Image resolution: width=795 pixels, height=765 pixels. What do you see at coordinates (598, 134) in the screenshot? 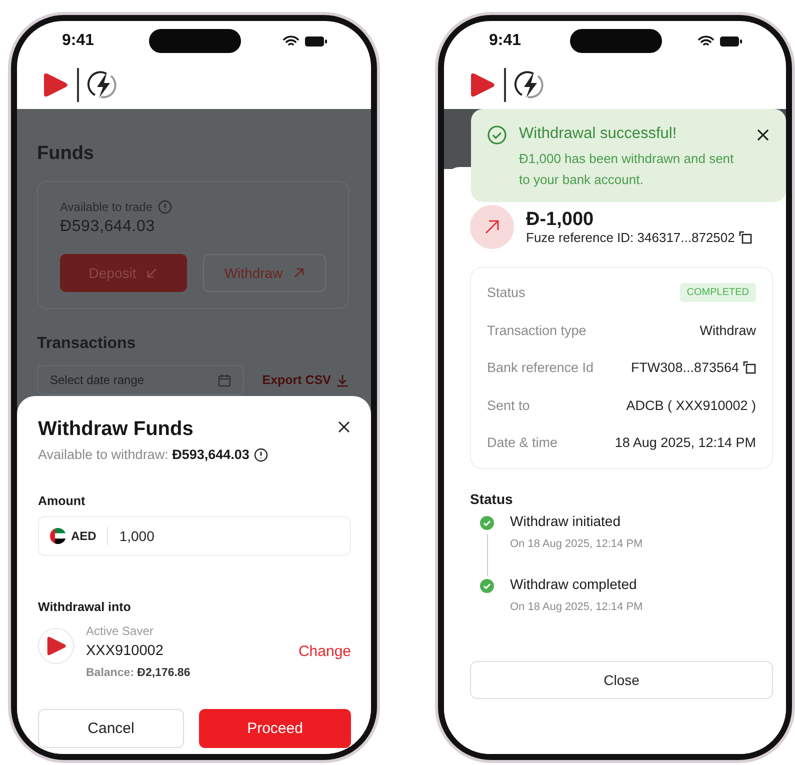
I see `toast-title: Withdrawal successful!` at bounding box center [598, 134].